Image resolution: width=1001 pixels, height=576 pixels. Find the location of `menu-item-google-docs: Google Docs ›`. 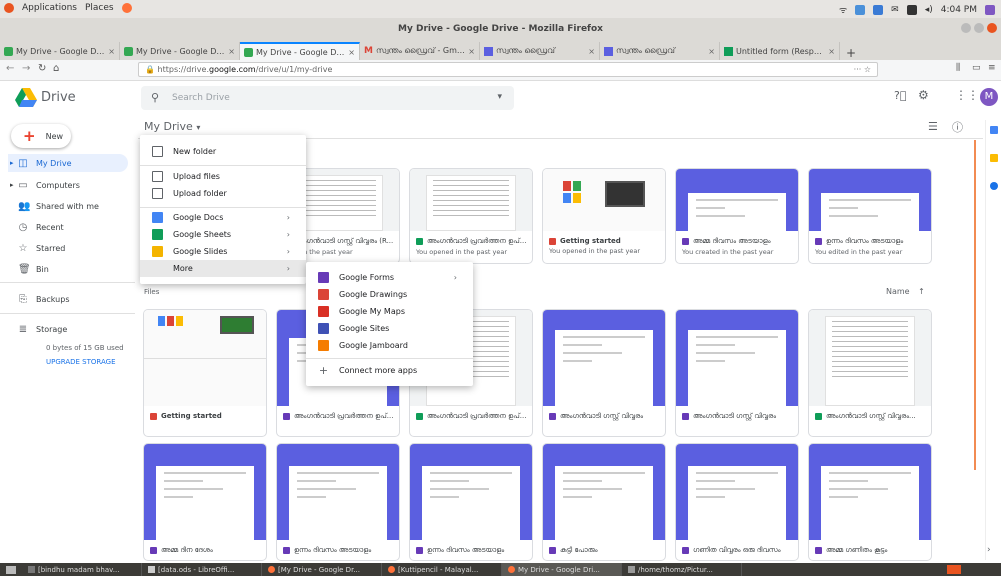

menu-item-google-docs: Google Docs › is located at coordinates (223, 217).